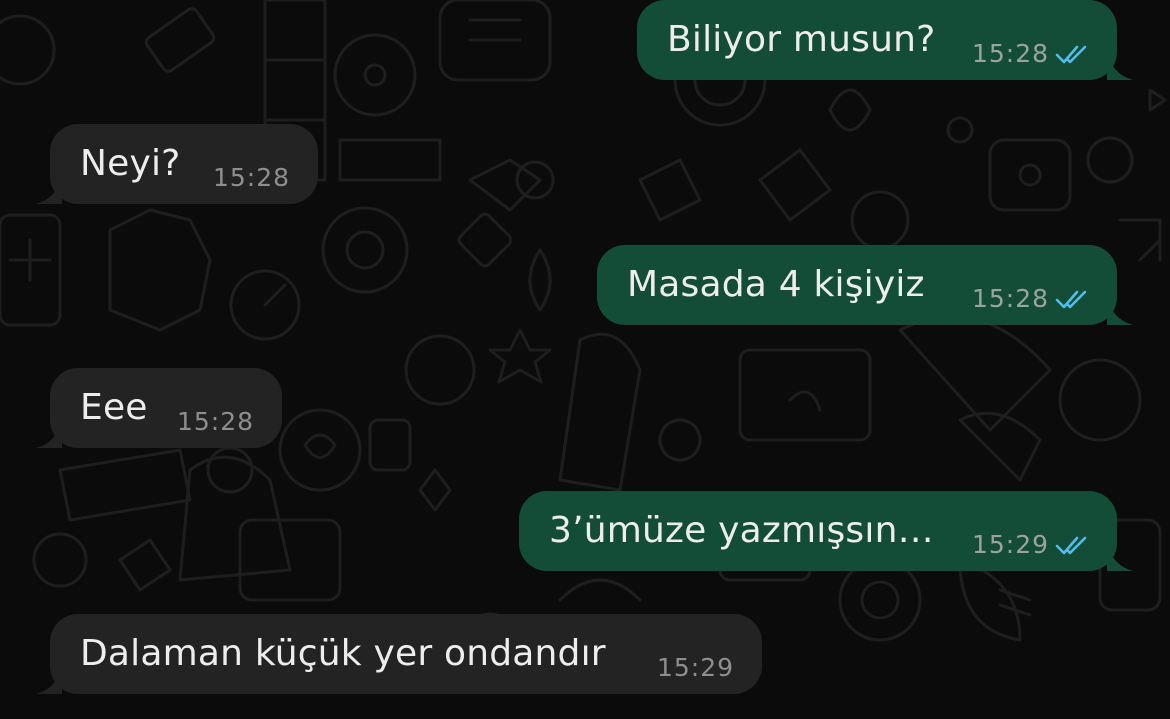 The image size is (1170, 719). I want to click on message-bubble-outgoing: 3’ümüze yazmışsın… 15:29, so click(826, 531).